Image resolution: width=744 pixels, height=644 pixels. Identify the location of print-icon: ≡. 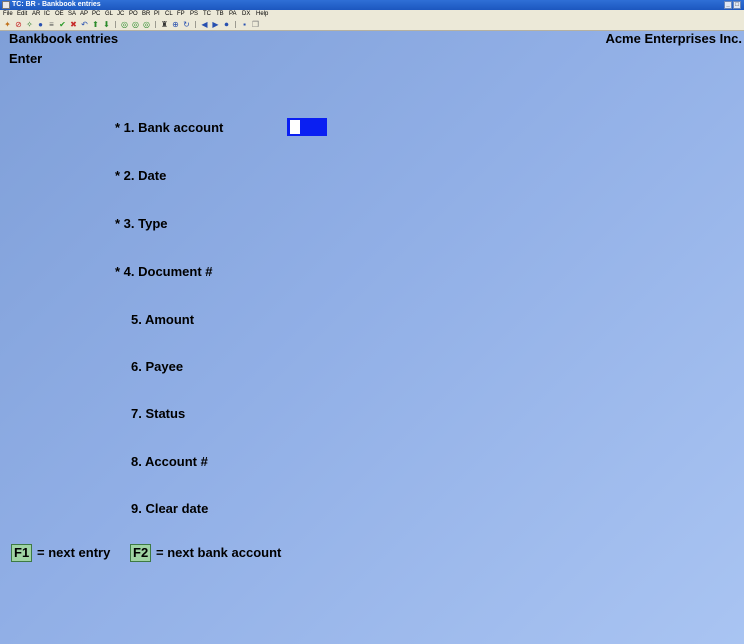
(51, 24).